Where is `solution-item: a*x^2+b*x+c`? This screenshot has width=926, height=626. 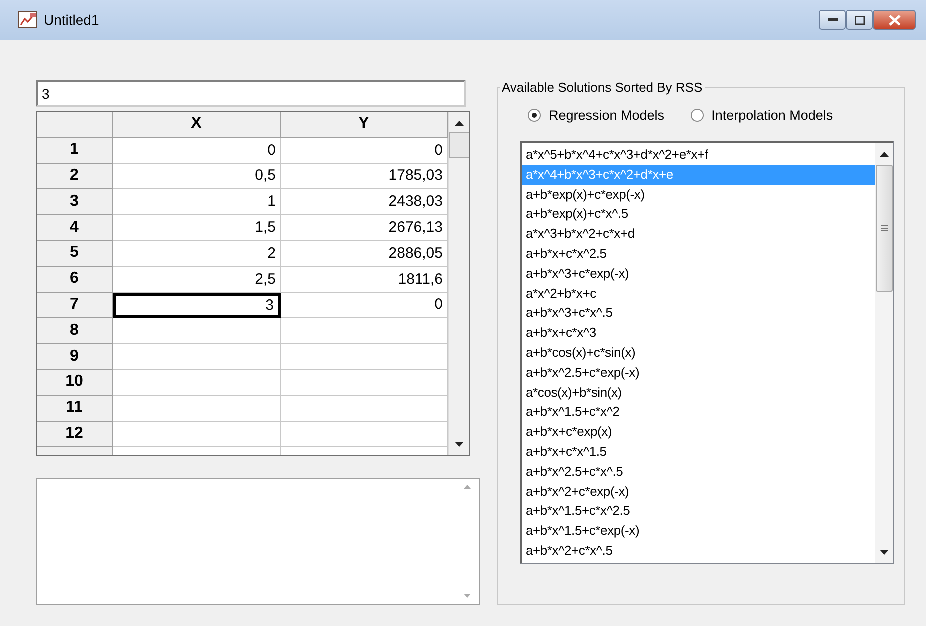 solution-item: a*x^2+b*x+c is located at coordinates (698, 294).